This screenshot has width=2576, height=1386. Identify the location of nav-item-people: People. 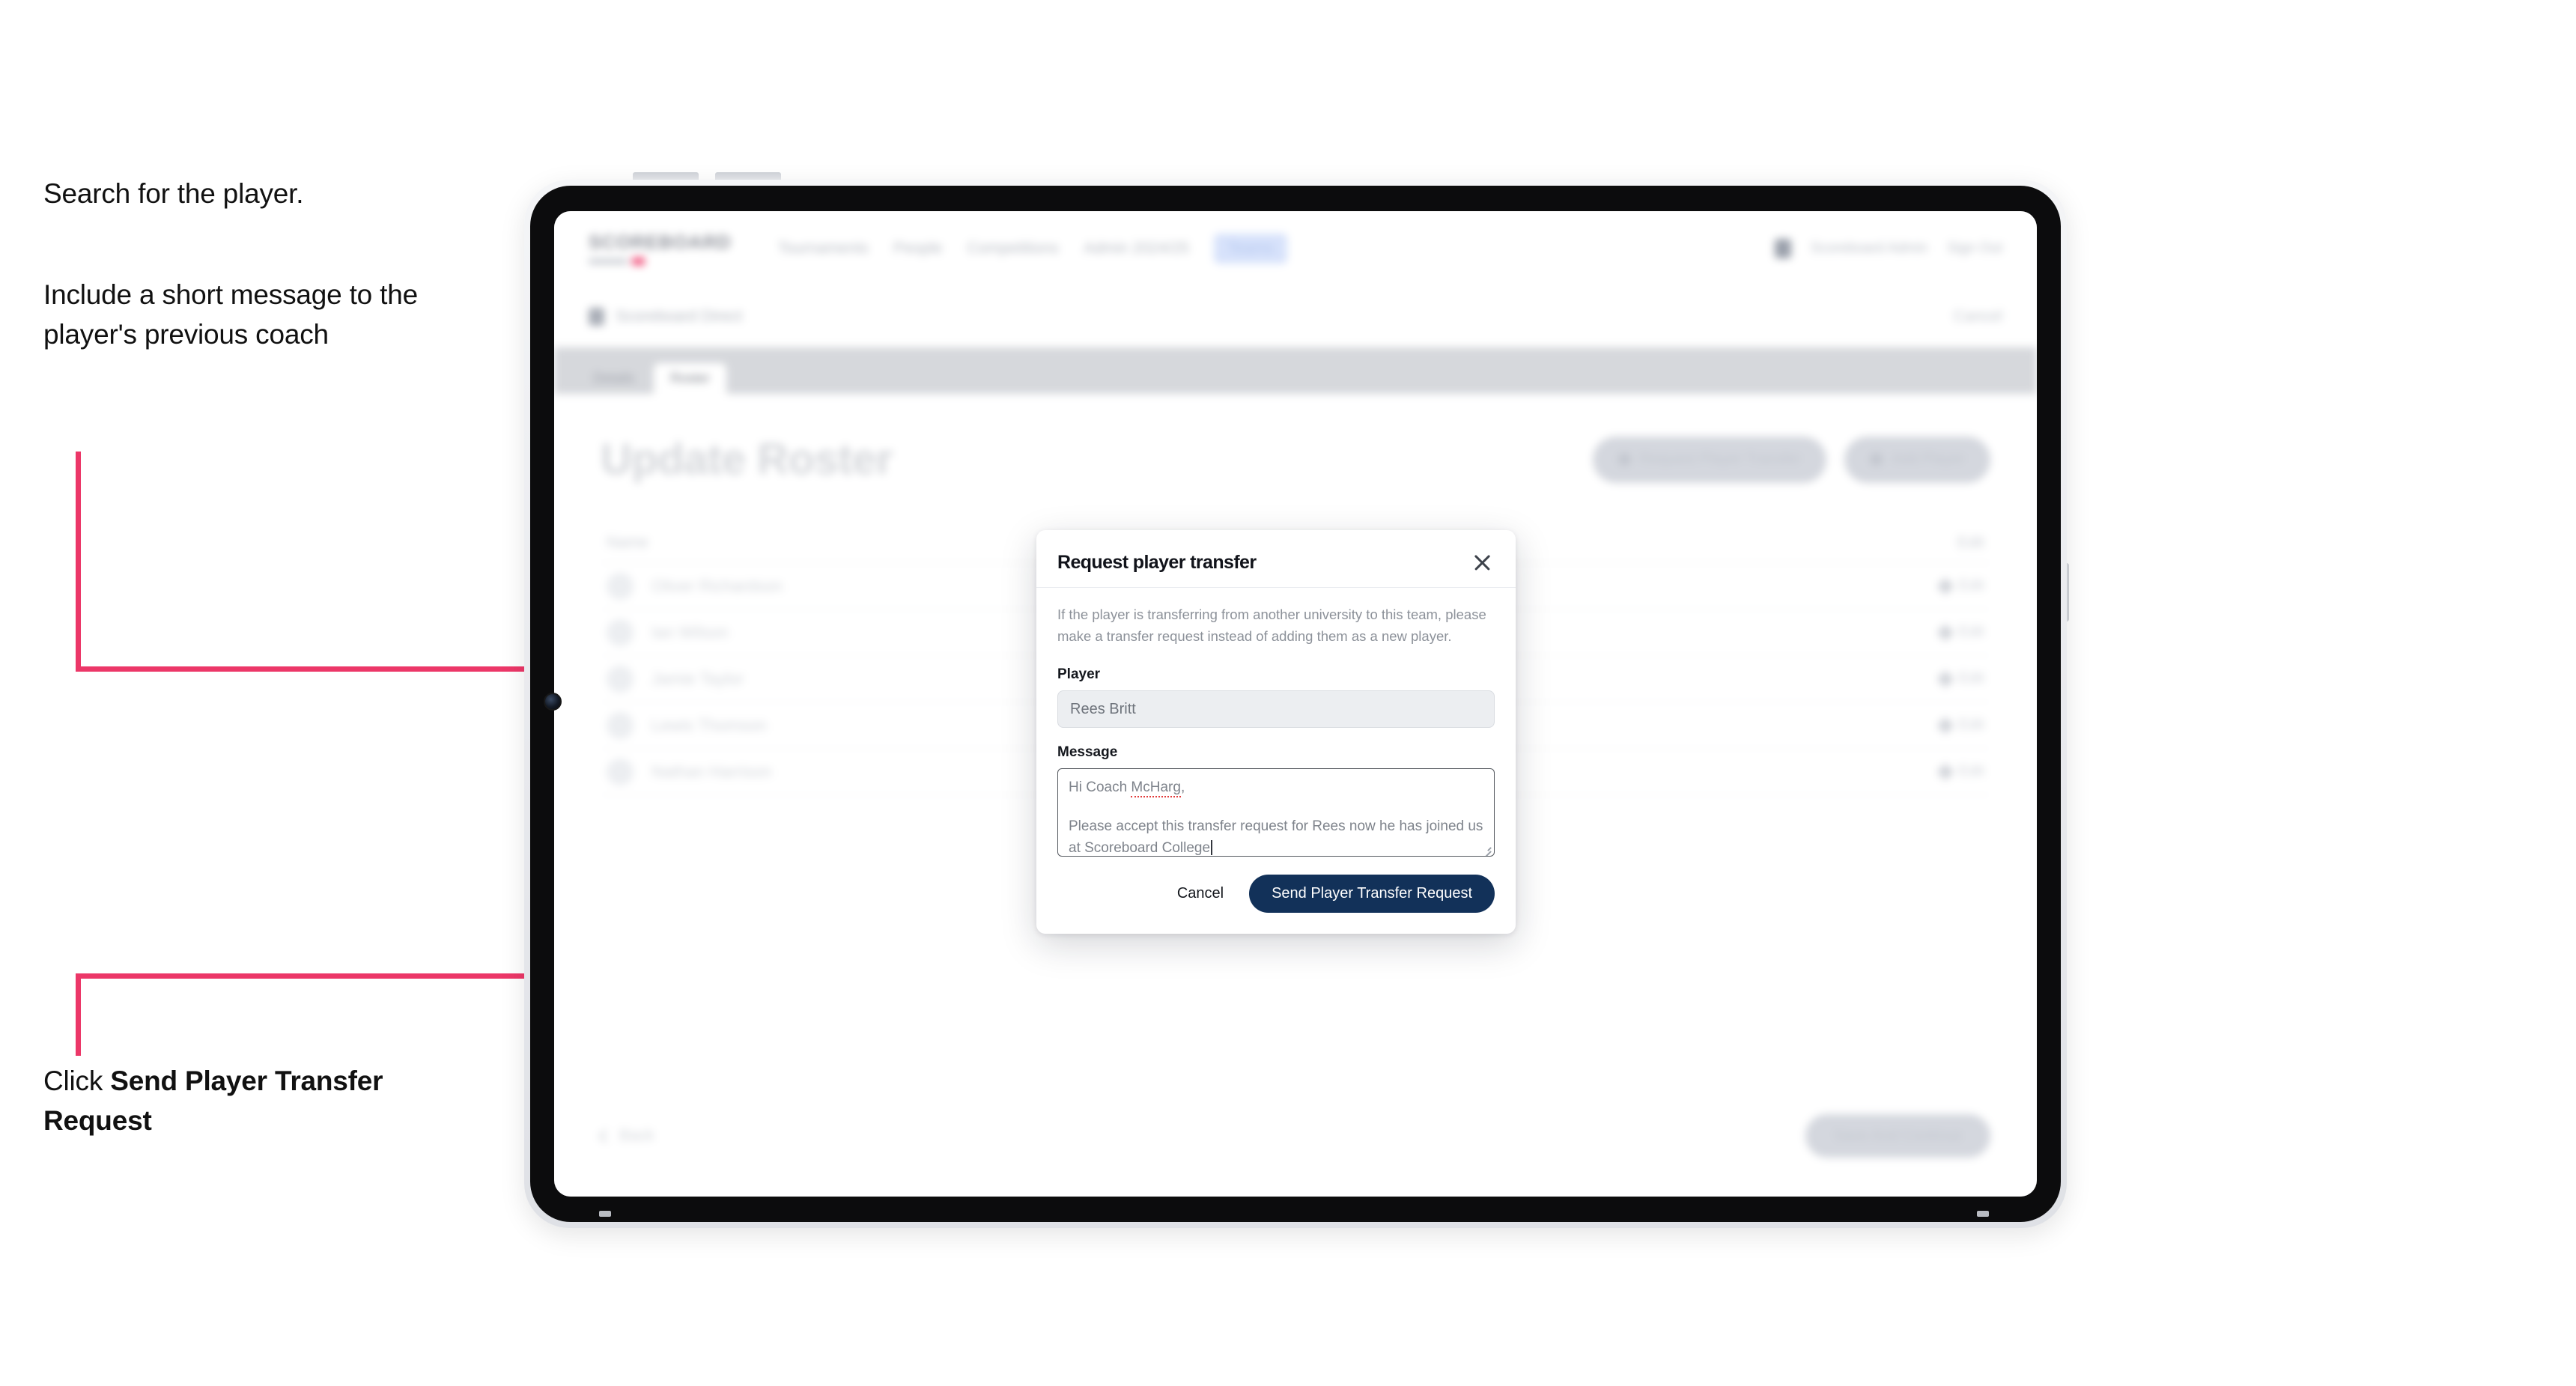
(917, 249).